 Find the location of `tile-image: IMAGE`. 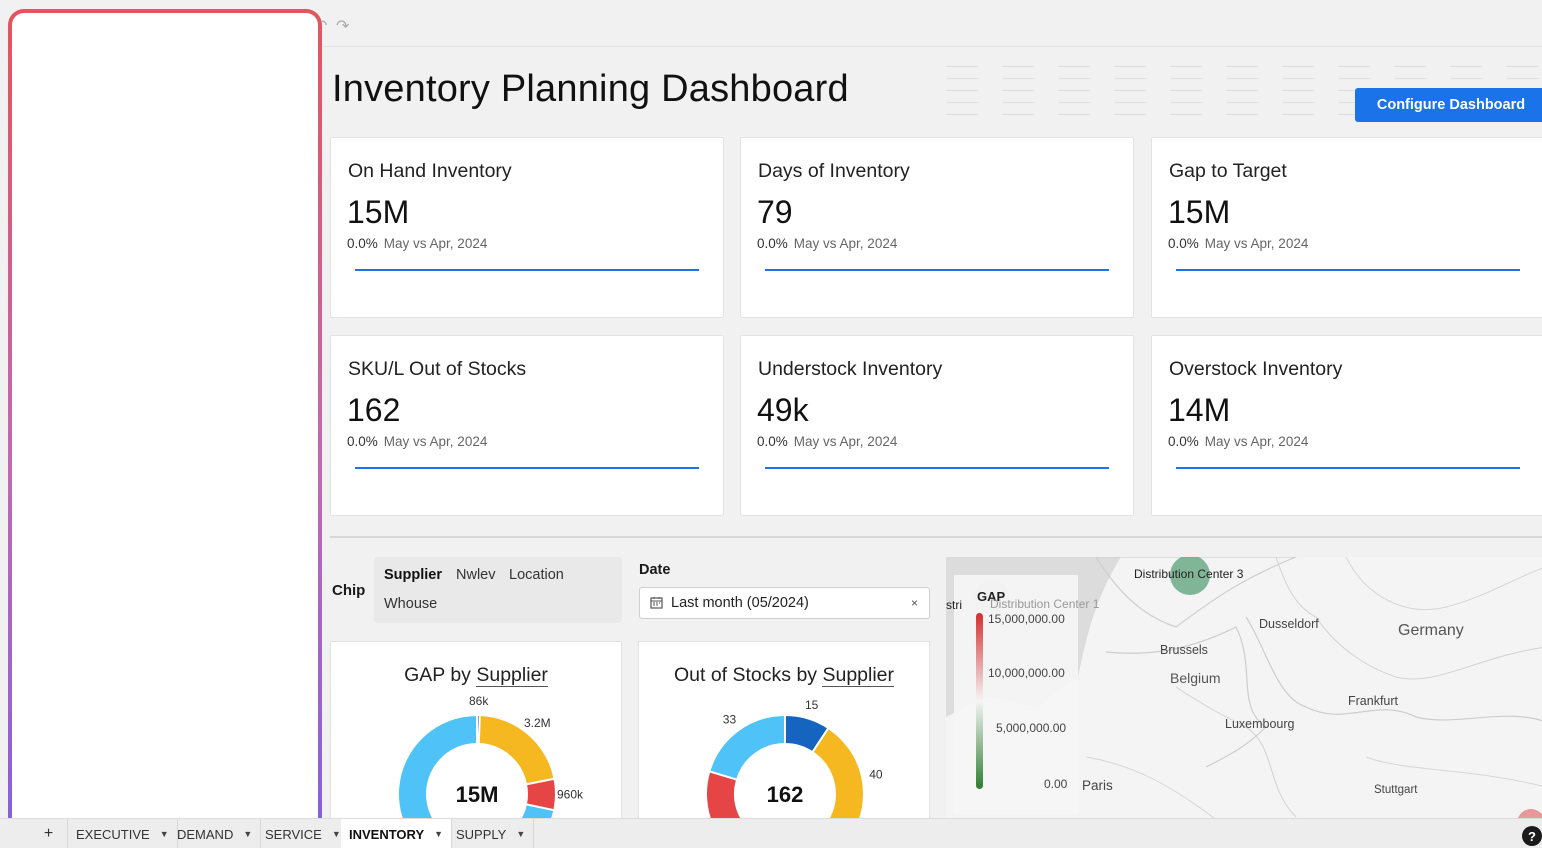

tile-image: IMAGE is located at coordinates (235, 527).